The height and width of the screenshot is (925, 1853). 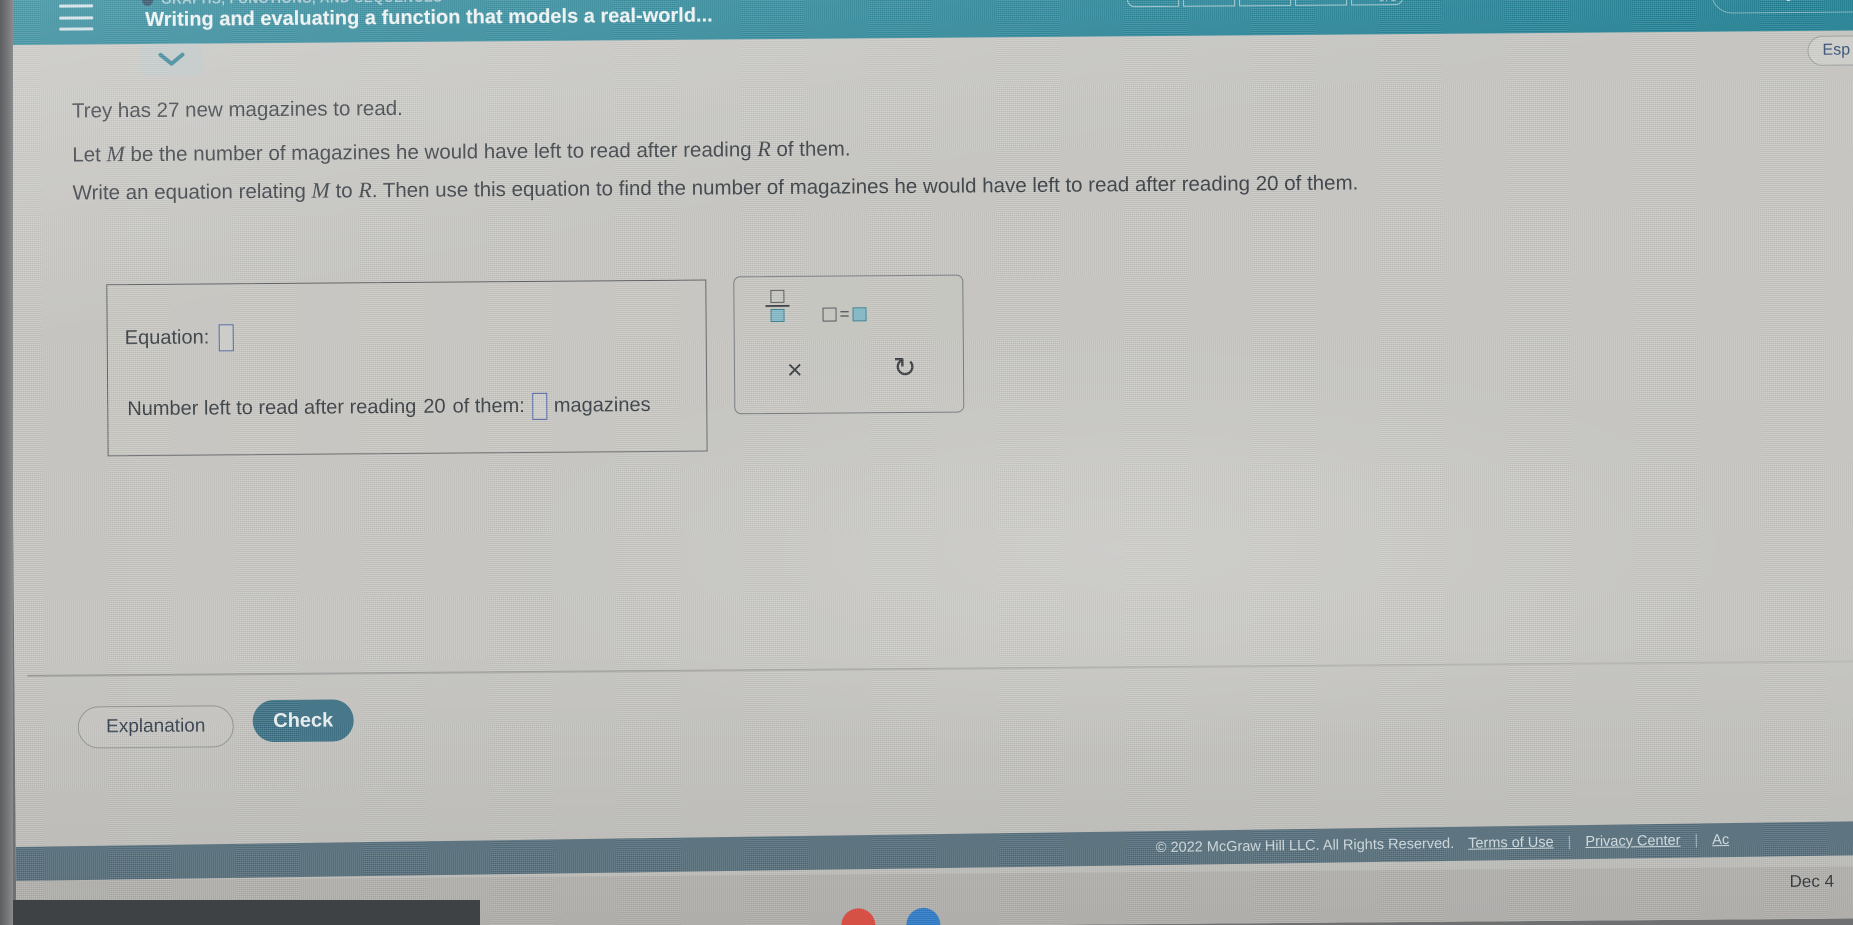 What do you see at coordinates (905, 367) in the screenshot?
I see `undo-icon: ↺` at bounding box center [905, 367].